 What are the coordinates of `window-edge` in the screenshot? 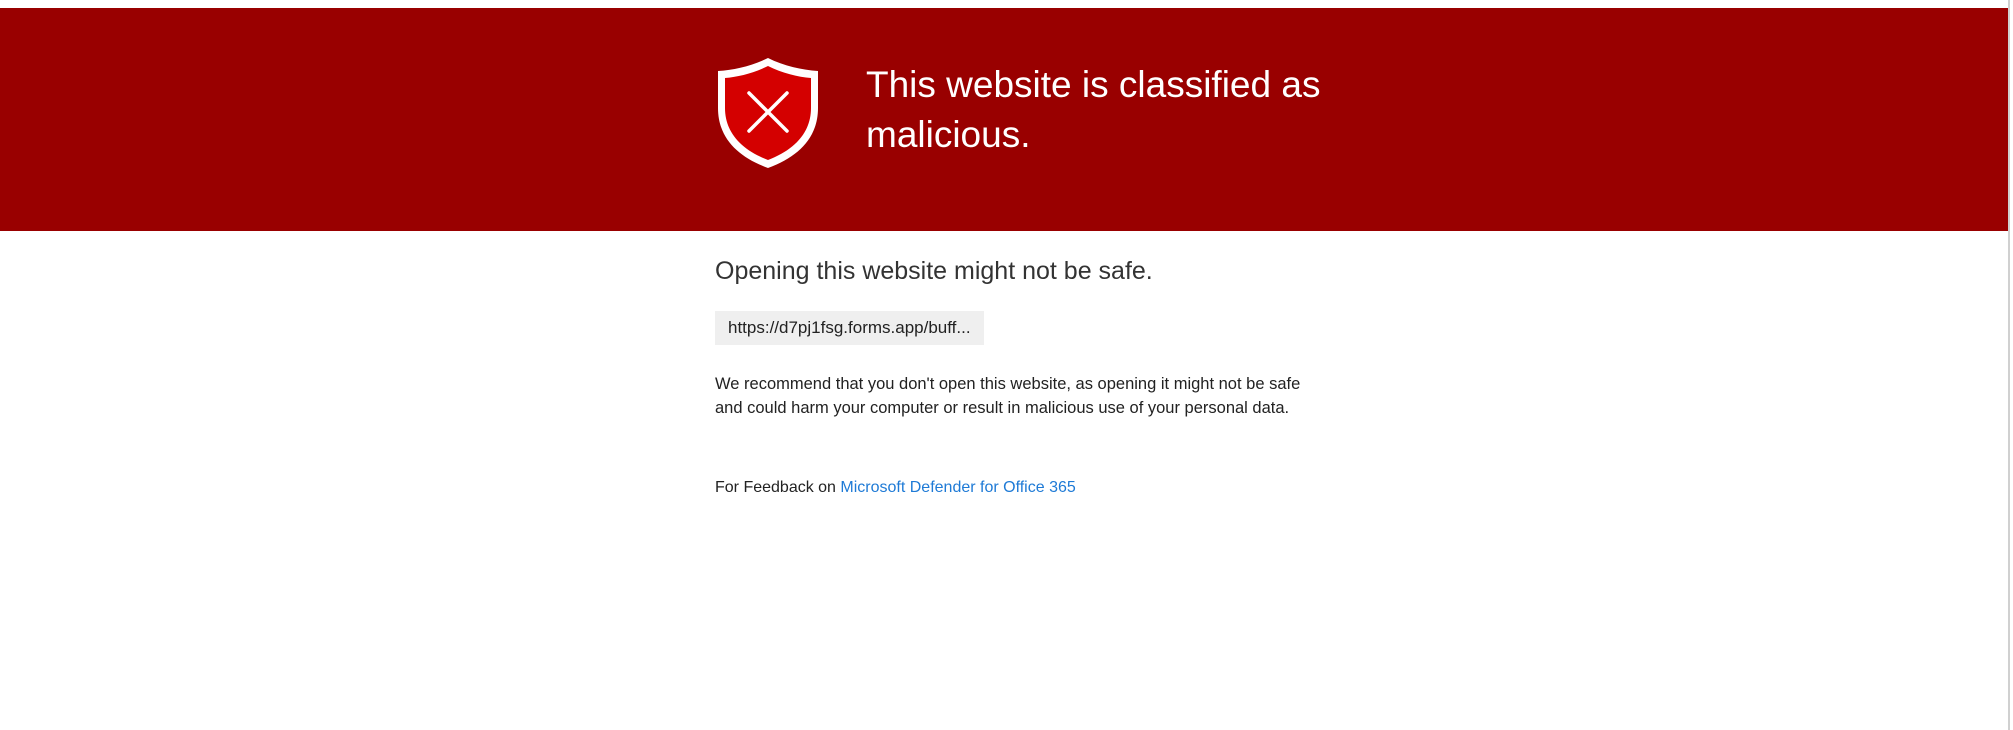 It's located at (2010, 365).